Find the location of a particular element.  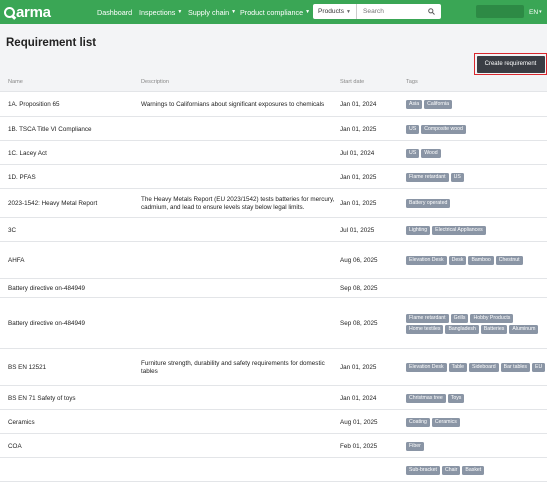

table-row: COA Feb 01, 2025 Fiber is located at coordinates (273, 446).